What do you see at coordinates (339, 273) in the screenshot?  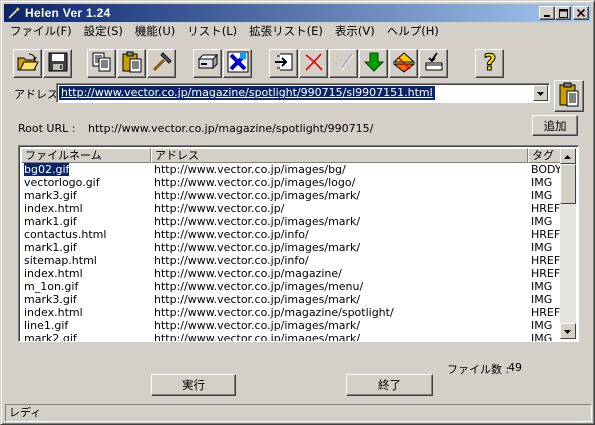 I see `cell-address: http://www.vector.co.jp/magazine/` at bounding box center [339, 273].